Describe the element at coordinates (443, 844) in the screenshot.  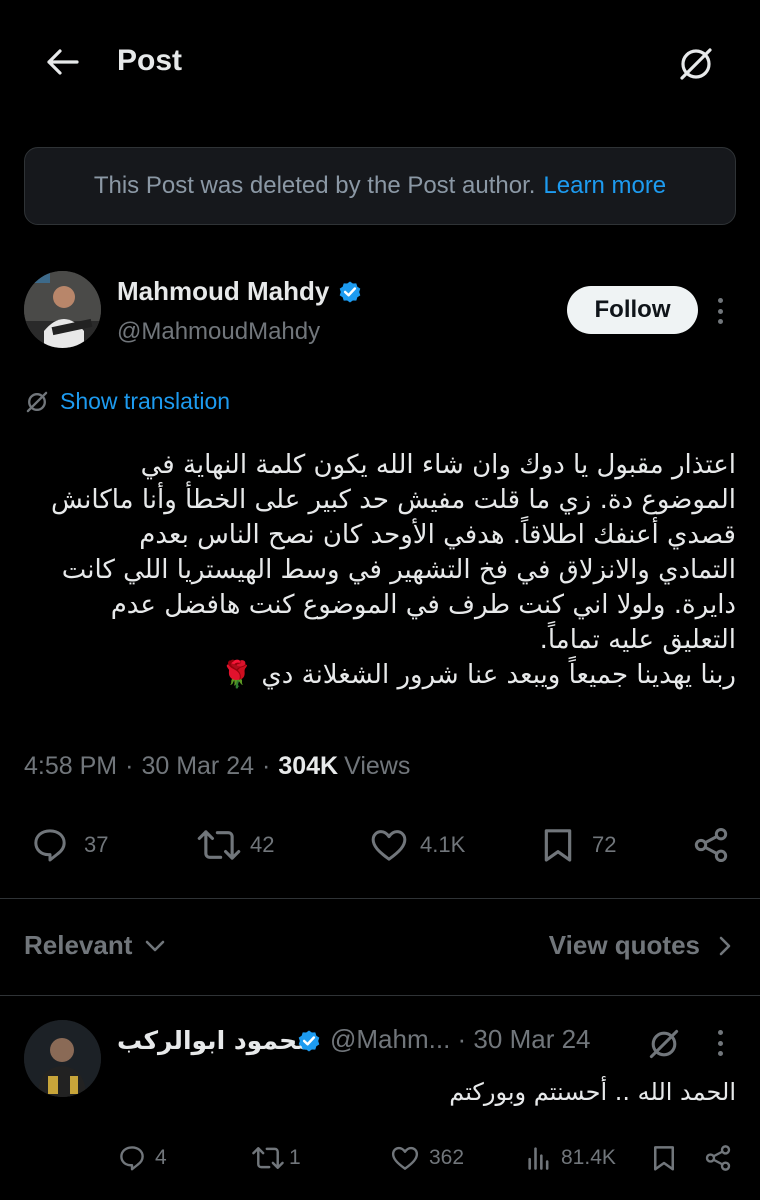
I see `like-count: 4.1K` at that location.